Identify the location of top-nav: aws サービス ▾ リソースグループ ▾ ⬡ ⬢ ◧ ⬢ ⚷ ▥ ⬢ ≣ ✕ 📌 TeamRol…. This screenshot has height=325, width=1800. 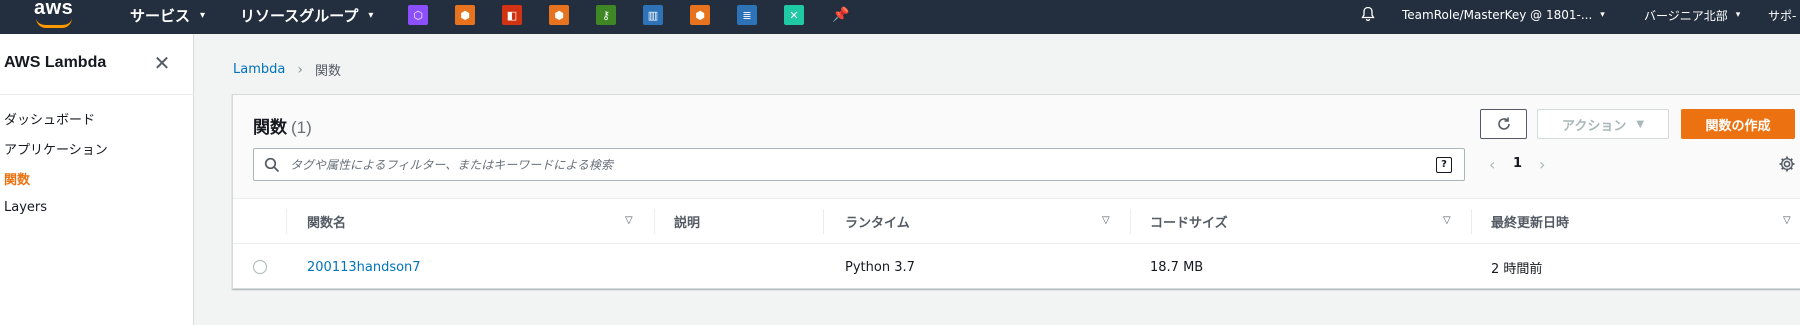
(900, 17).